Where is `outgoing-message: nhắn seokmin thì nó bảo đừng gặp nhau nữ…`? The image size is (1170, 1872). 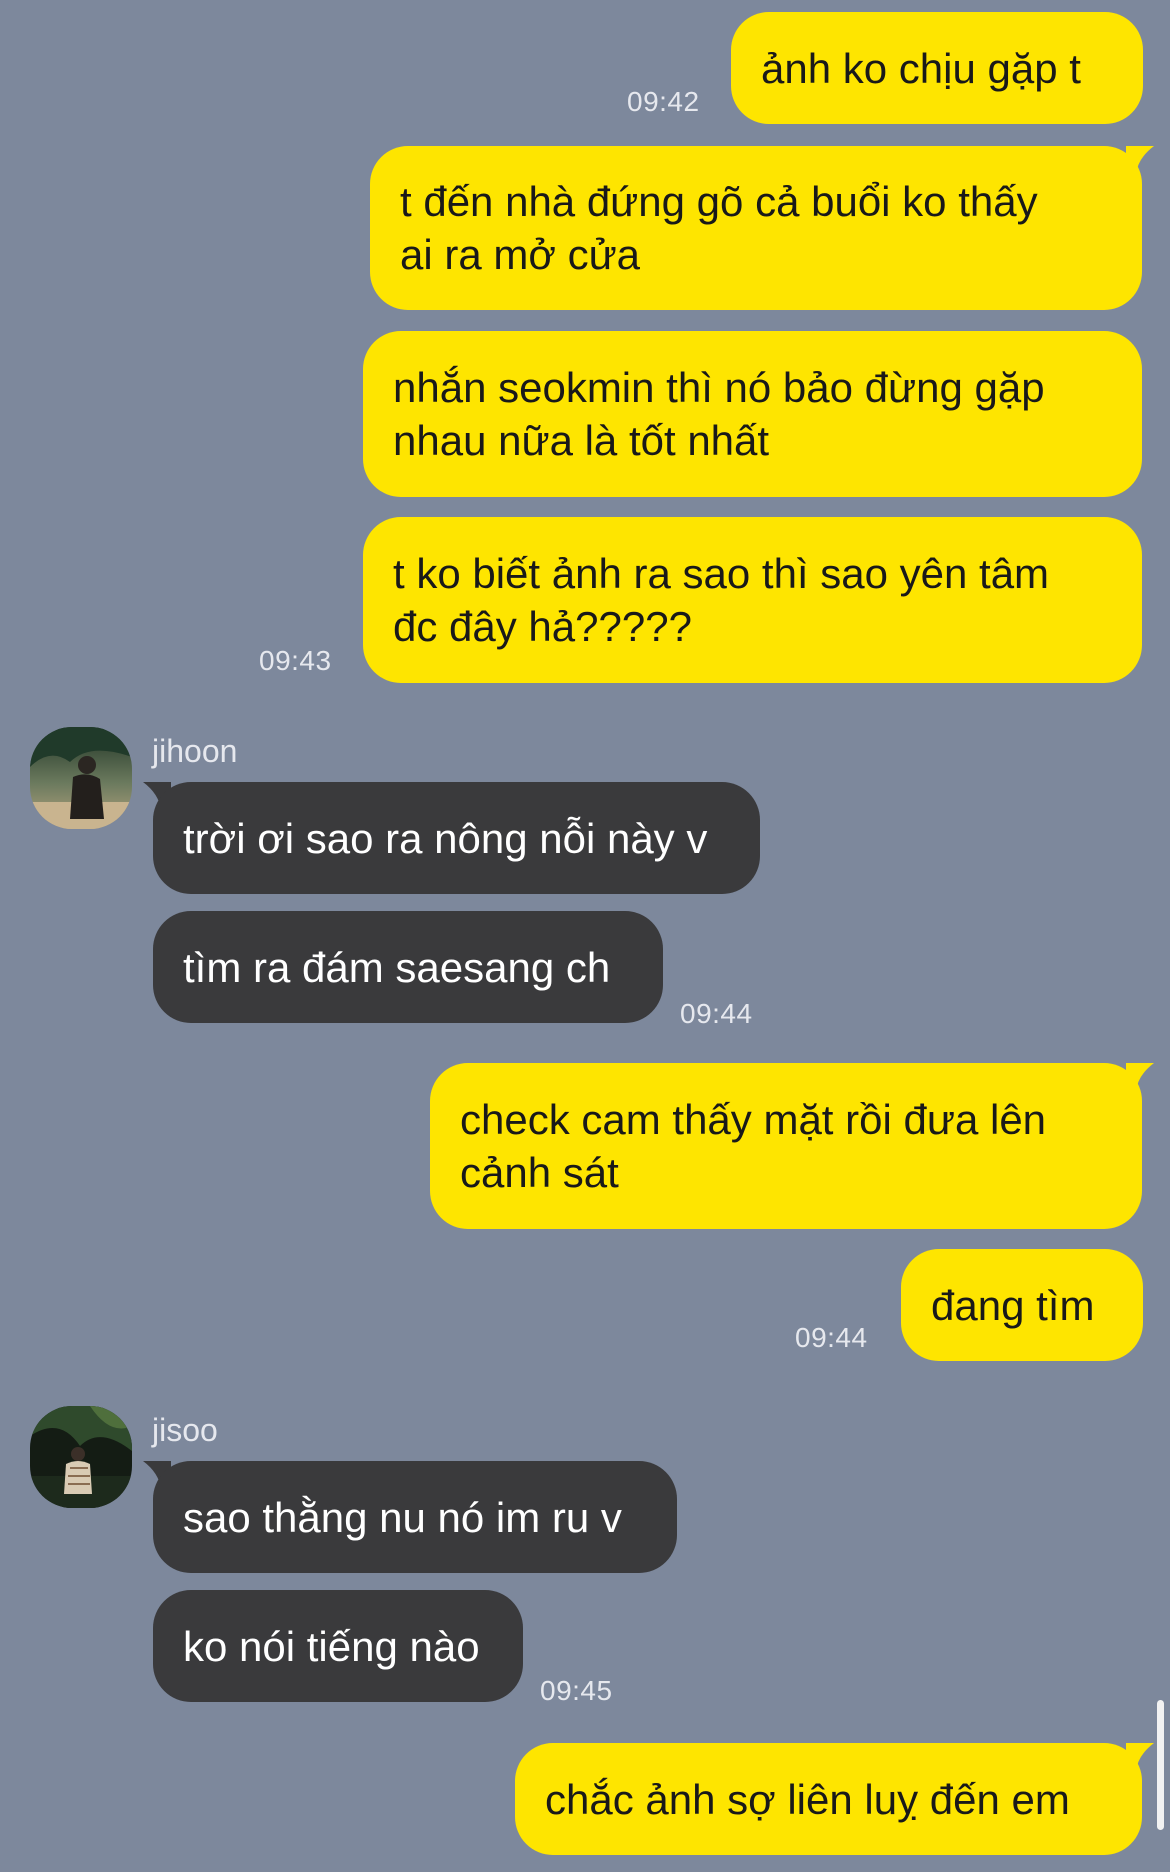 outgoing-message: nhắn seokmin thì nó bảo đừng gặp nhau nữ… is located at coordinates (752, 414).